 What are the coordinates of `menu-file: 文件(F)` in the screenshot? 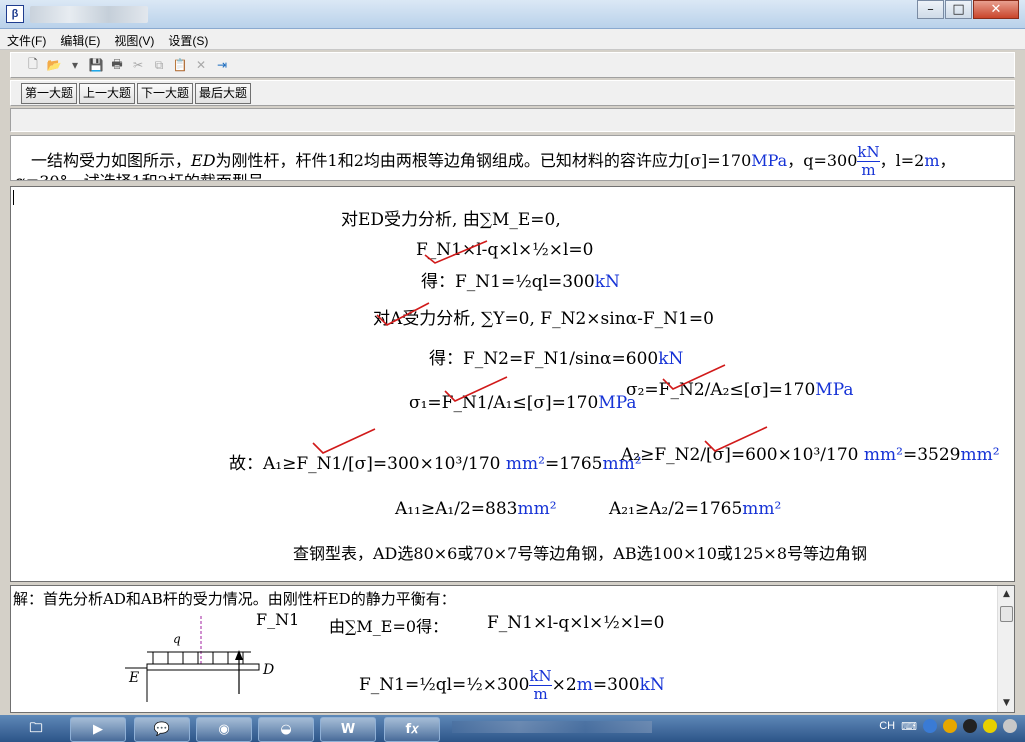 It's located at (26, 40).